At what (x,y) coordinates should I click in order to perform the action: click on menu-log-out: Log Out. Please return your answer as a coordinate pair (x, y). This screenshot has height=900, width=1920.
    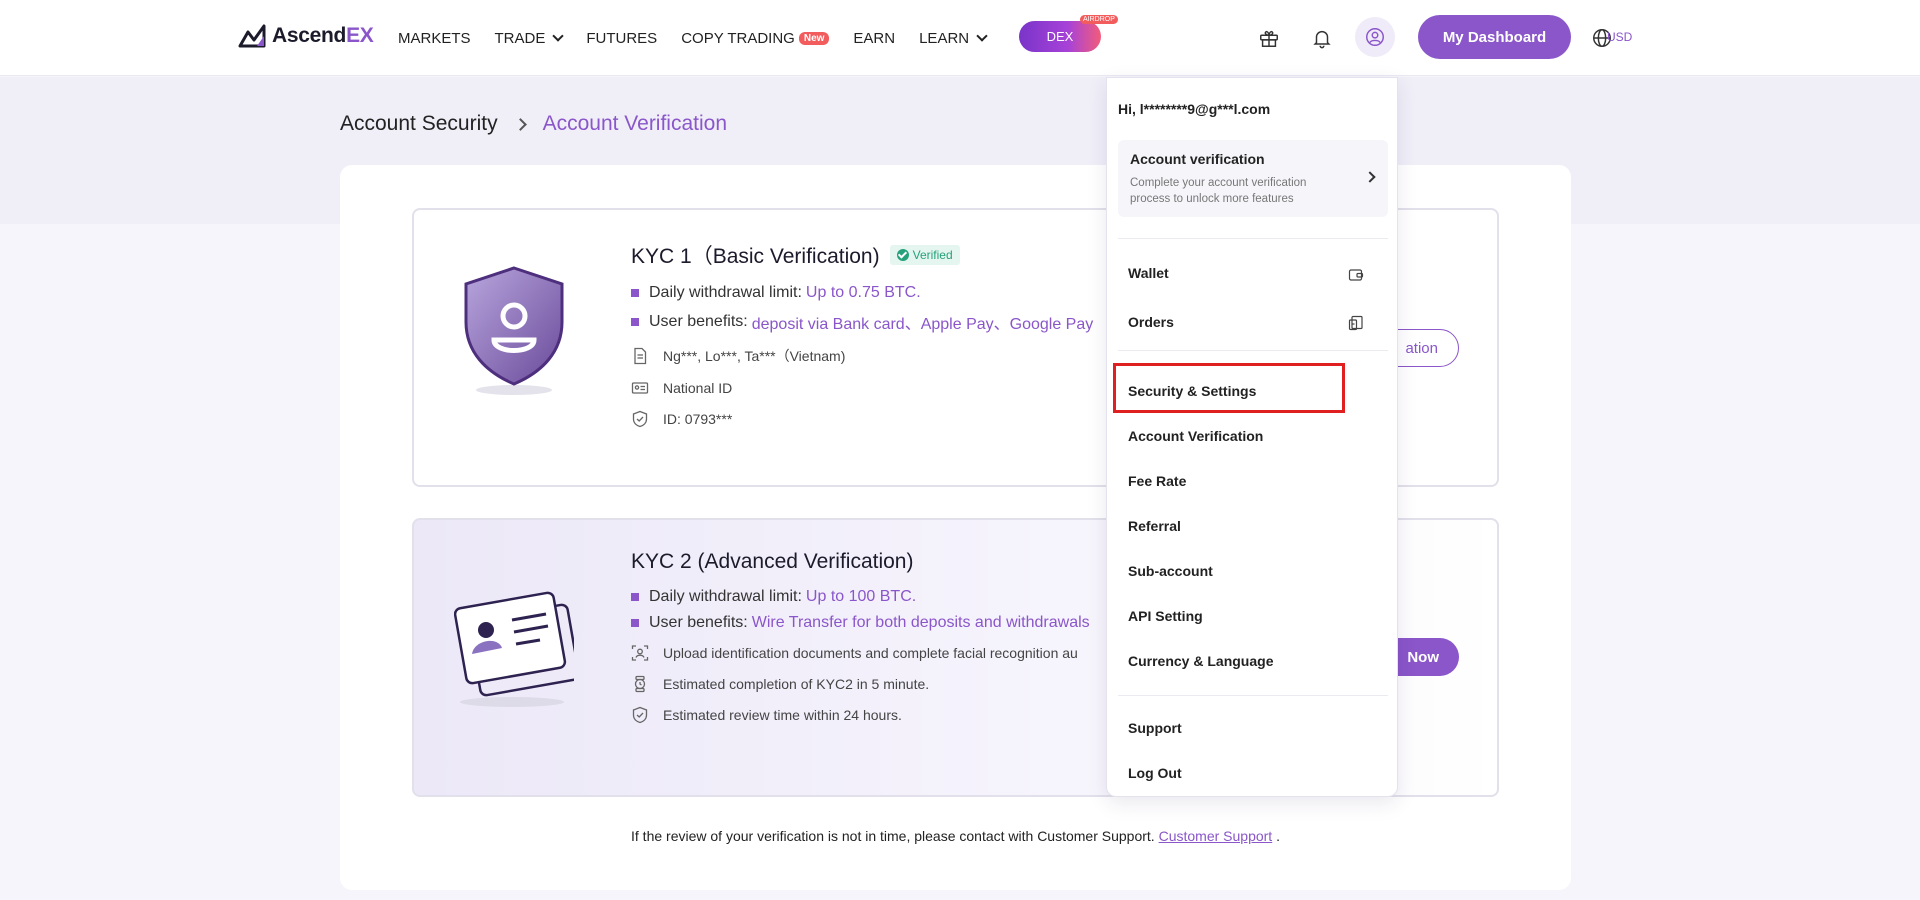
    Looking at the image, I should click on (1155, 773).